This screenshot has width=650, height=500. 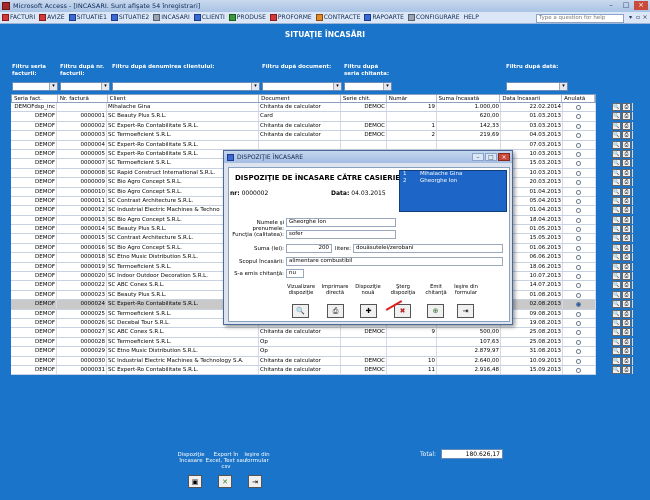 I want to click on excel-export-button: ✕, so click(x=225, y=481).